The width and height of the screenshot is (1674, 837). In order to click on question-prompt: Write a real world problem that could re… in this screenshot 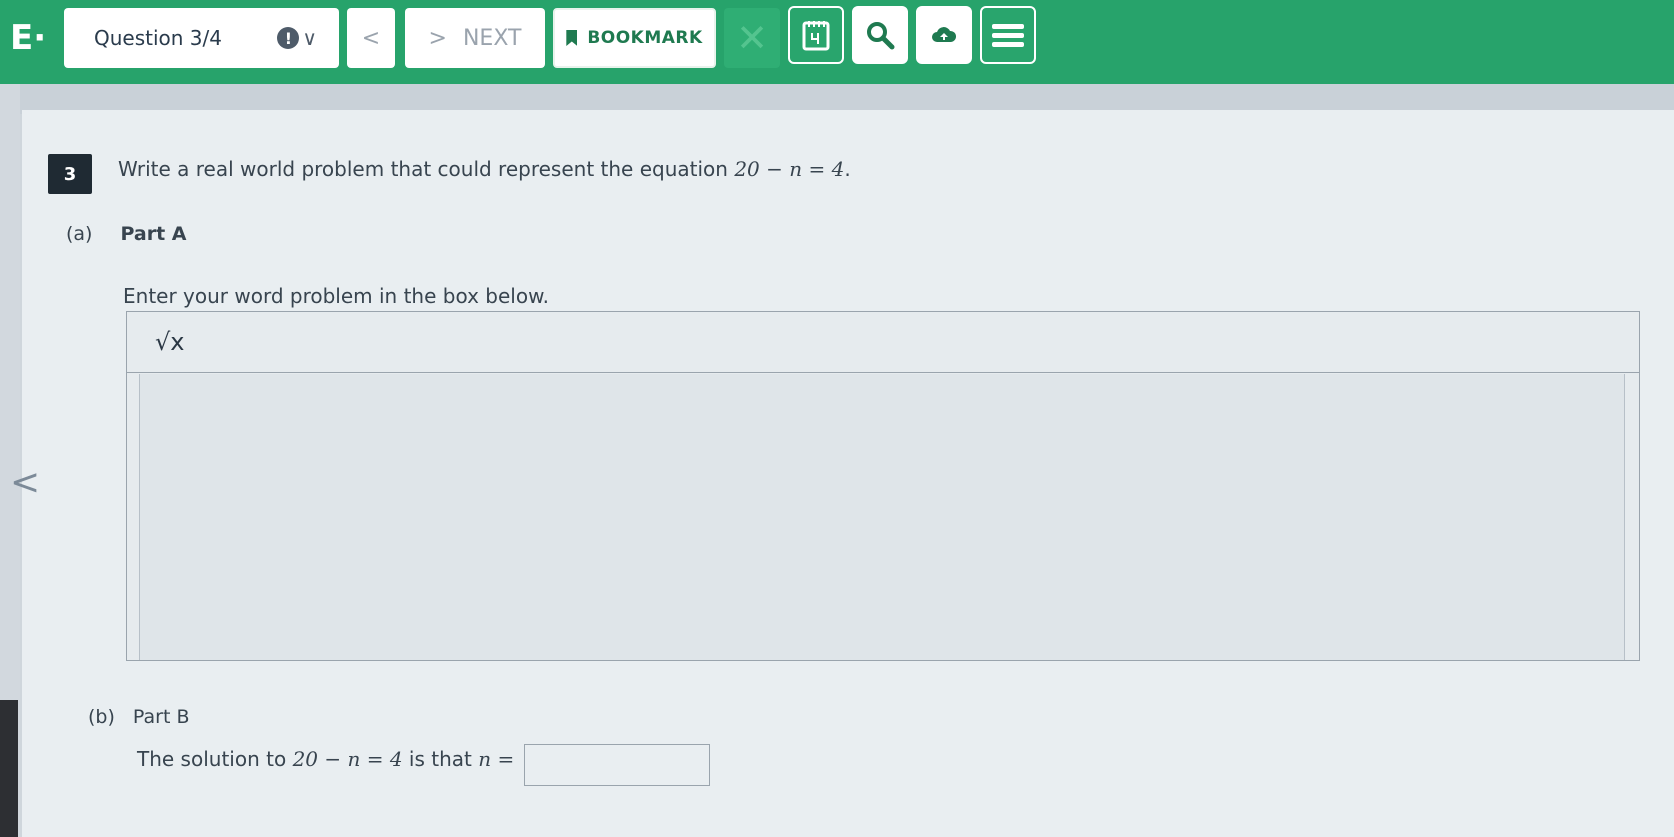, I will do `click(484, 169)`.